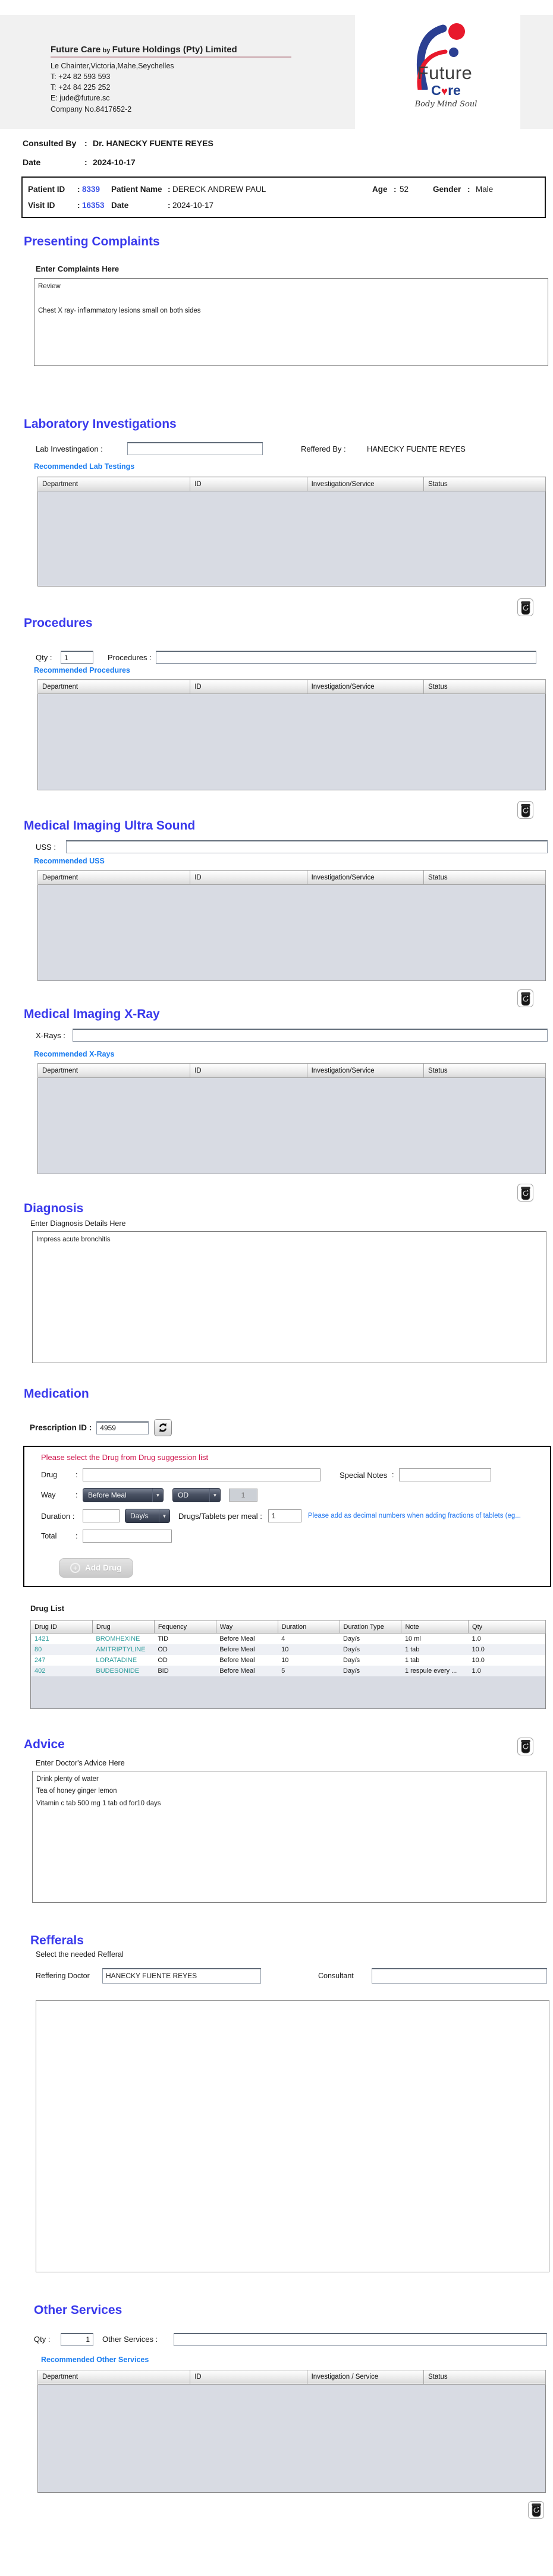 This screenshot has height=2576, width=553. Describe the element at coordinates (195, 449) in the screenshot. I see `lab-investigation-input` at that location.